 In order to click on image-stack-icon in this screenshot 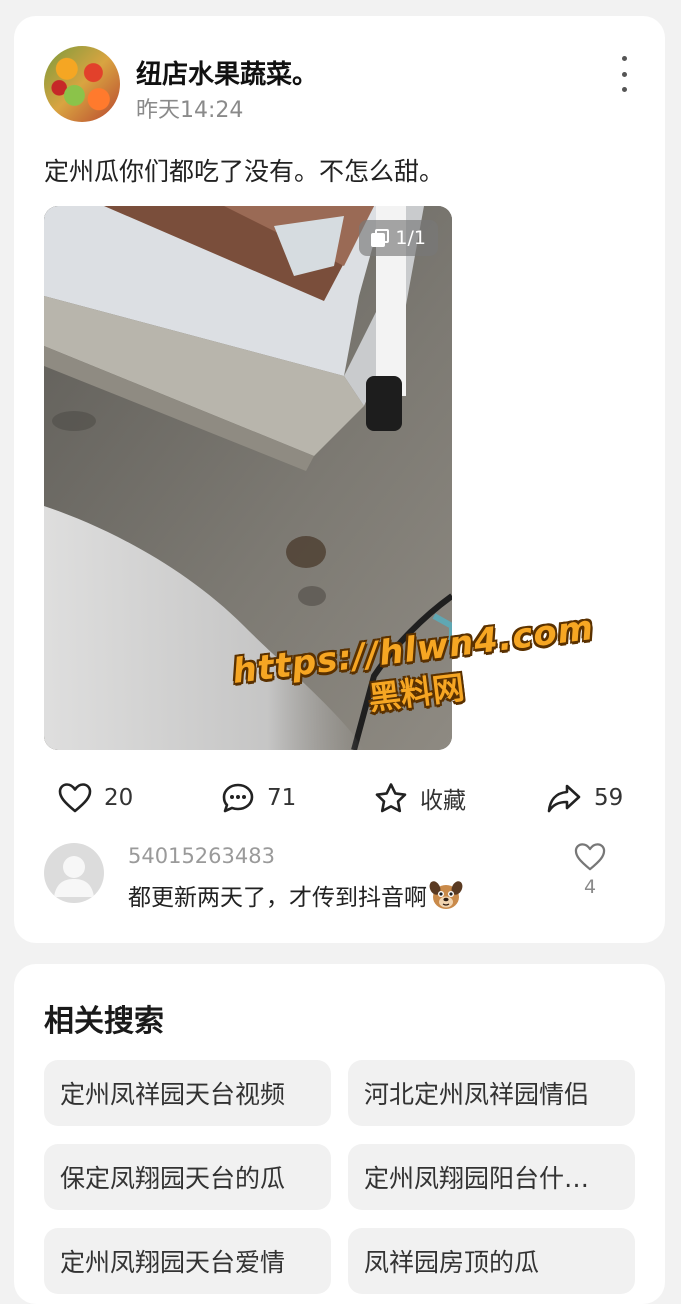, I will do `click(380, 238)`.